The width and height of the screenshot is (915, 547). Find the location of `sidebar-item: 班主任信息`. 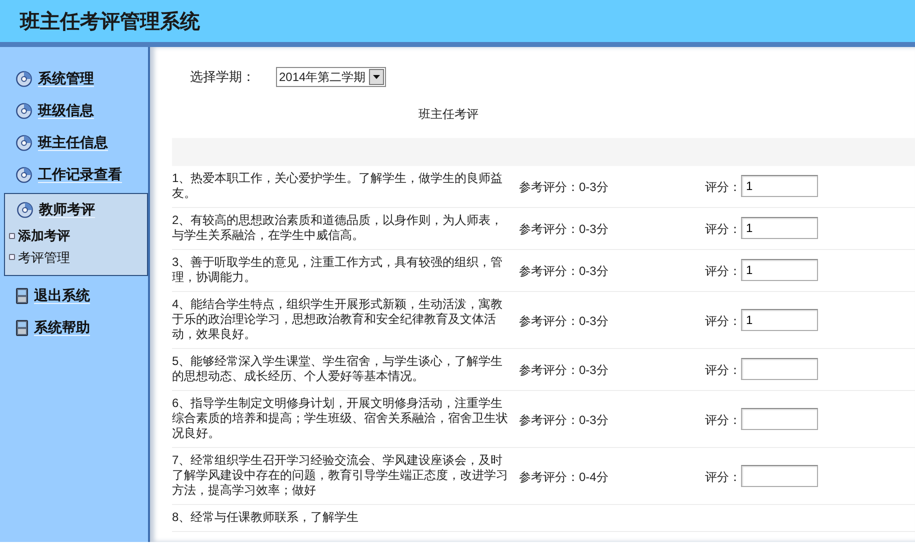

sidebar-item: 班主任信息 is located at coordinates (74, 143).